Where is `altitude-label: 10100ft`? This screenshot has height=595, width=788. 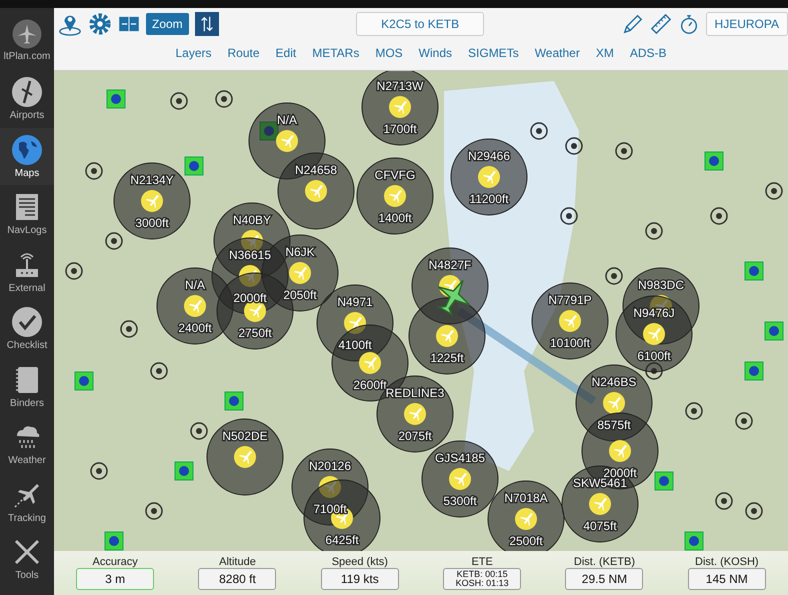
altitude-label: 10100ft is located at coordinates (570, 343).